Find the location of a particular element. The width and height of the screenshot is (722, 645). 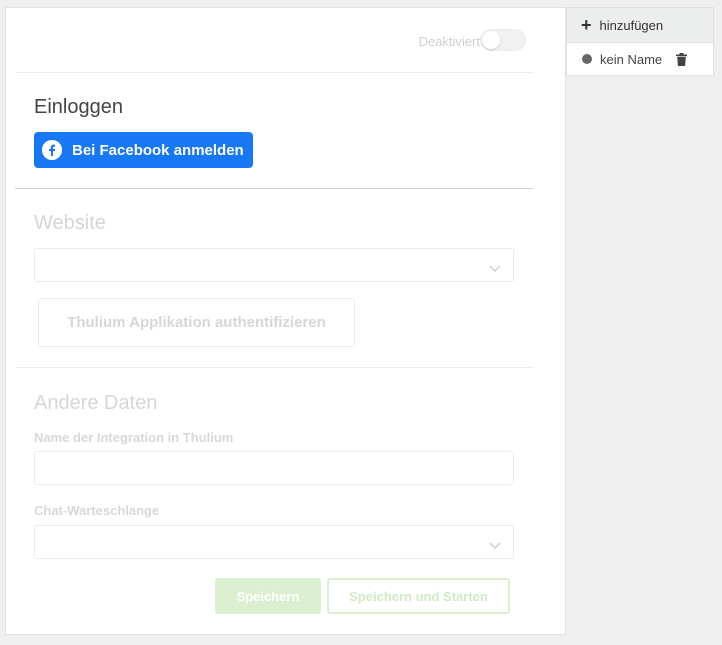

chat-queue-label: Chat-Warteschlange is located at coordinates (97, 510).